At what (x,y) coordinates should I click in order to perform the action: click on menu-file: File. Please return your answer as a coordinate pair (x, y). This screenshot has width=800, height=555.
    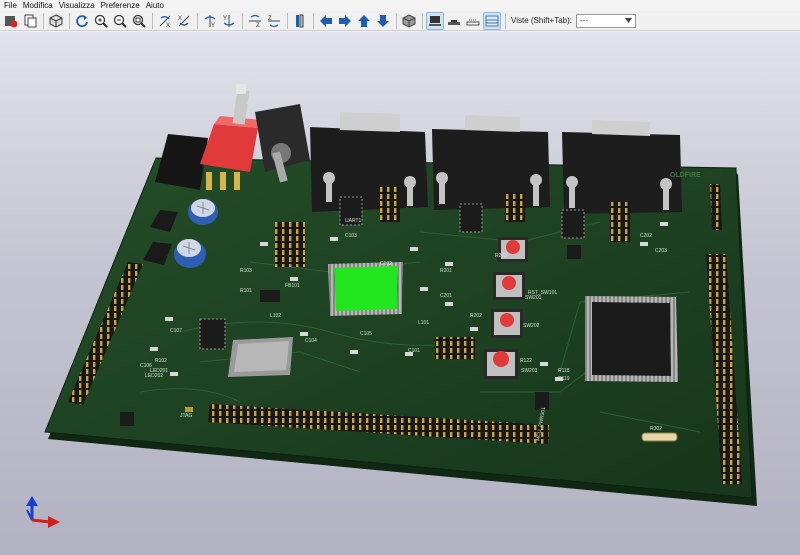
    Looking at the image, I should click on (11, 6).